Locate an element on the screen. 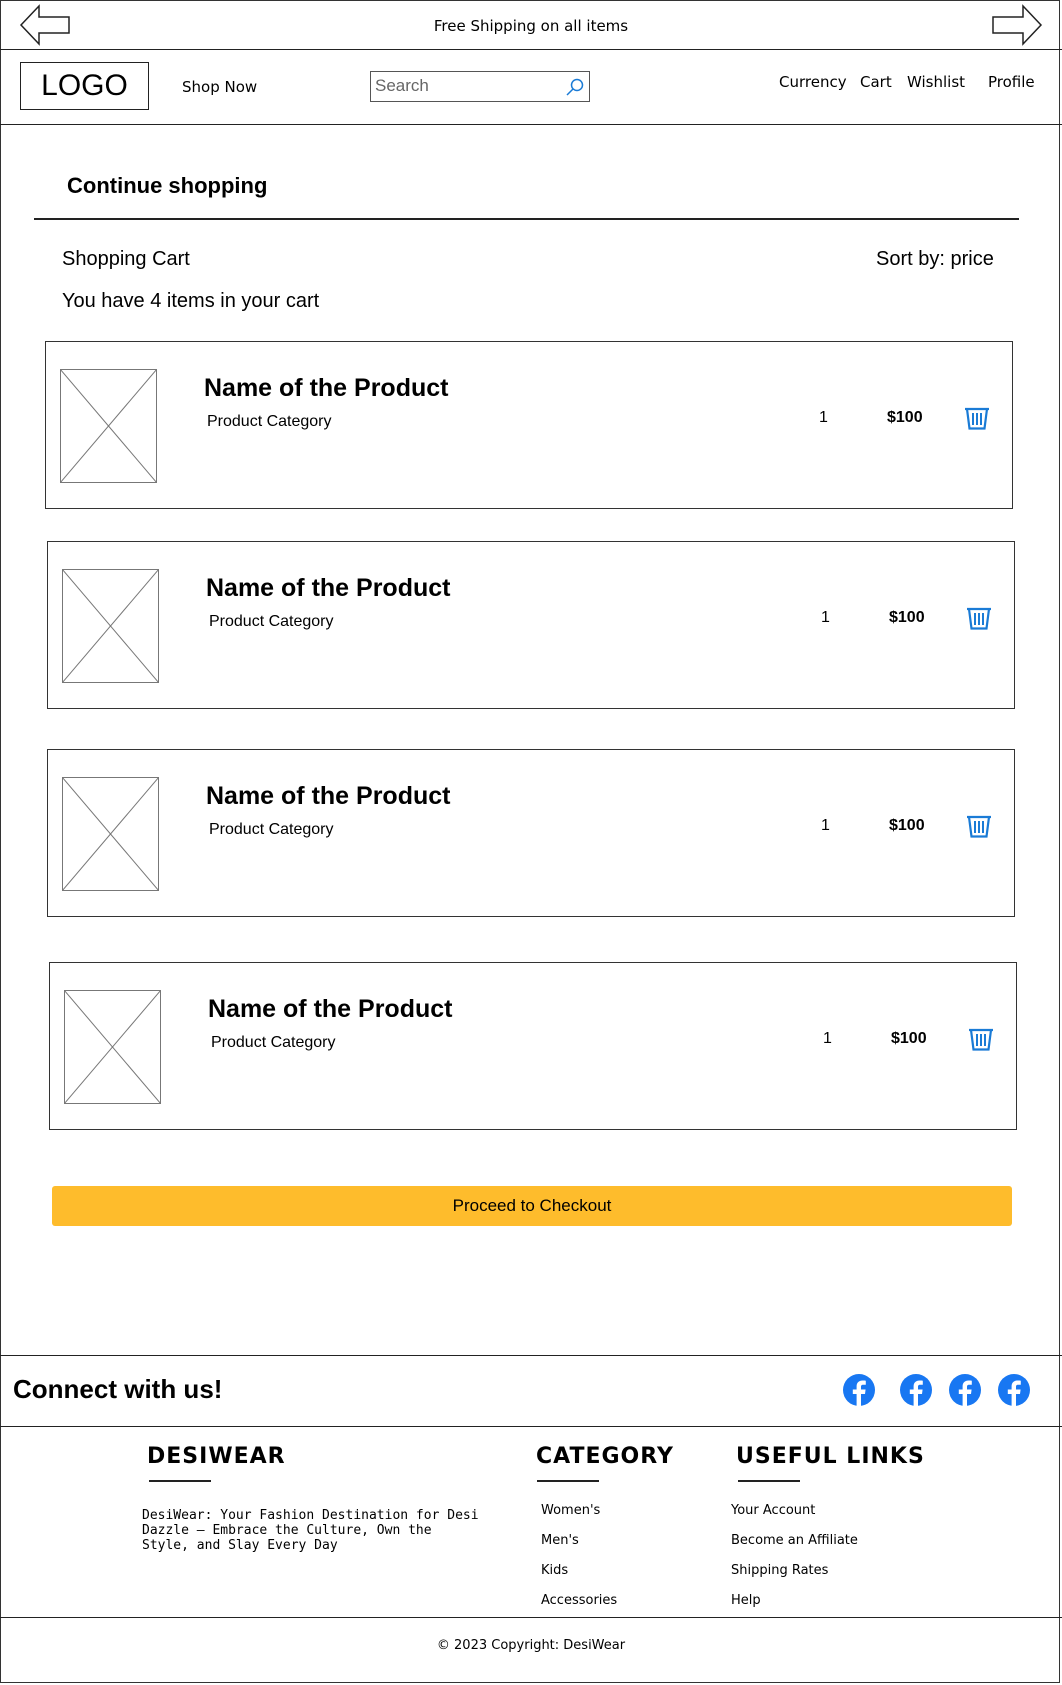 This screenshot has width=1062, height=1685. nav-currency: Currency is located at coordinates (813, 82).